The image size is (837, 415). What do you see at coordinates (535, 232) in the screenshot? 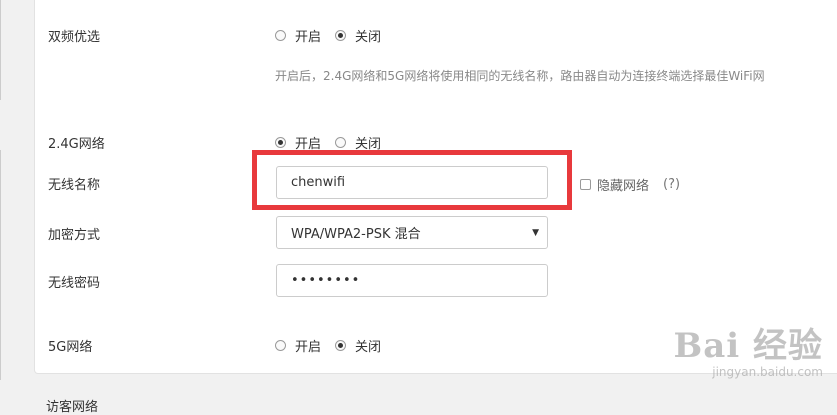
I see `dropdown-arrow-icon: ▼` at bounding box center [535, 232].